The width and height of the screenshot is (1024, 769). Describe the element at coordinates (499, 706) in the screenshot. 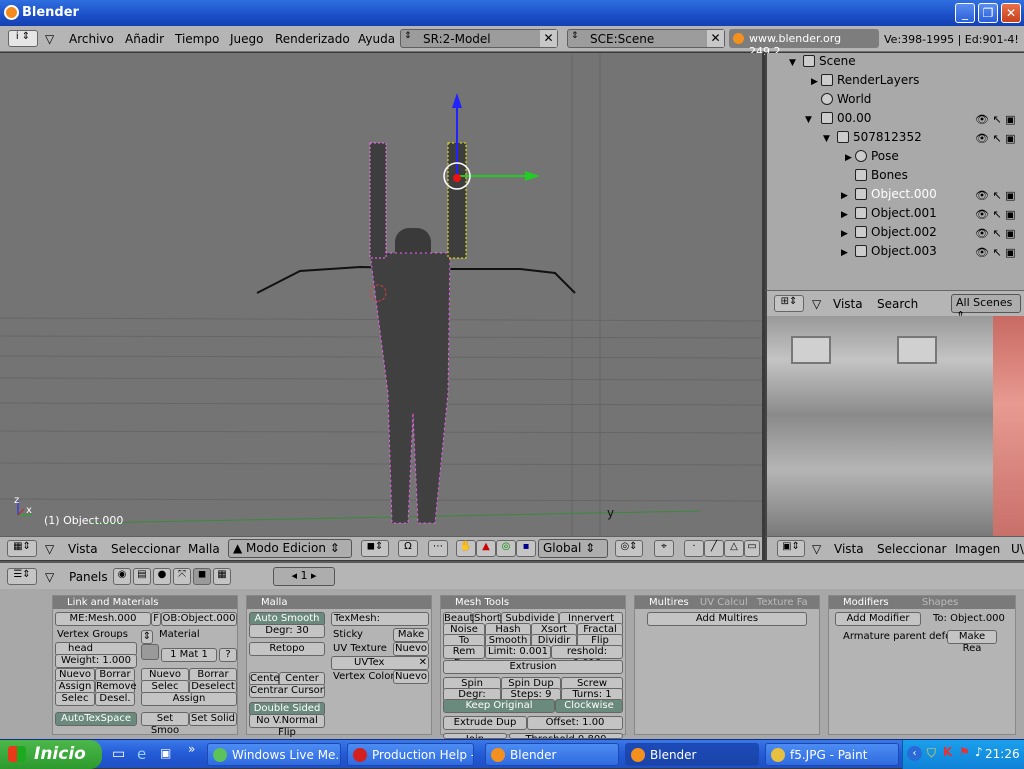

I see `keep-original-toggle: Keep Original` at that location.